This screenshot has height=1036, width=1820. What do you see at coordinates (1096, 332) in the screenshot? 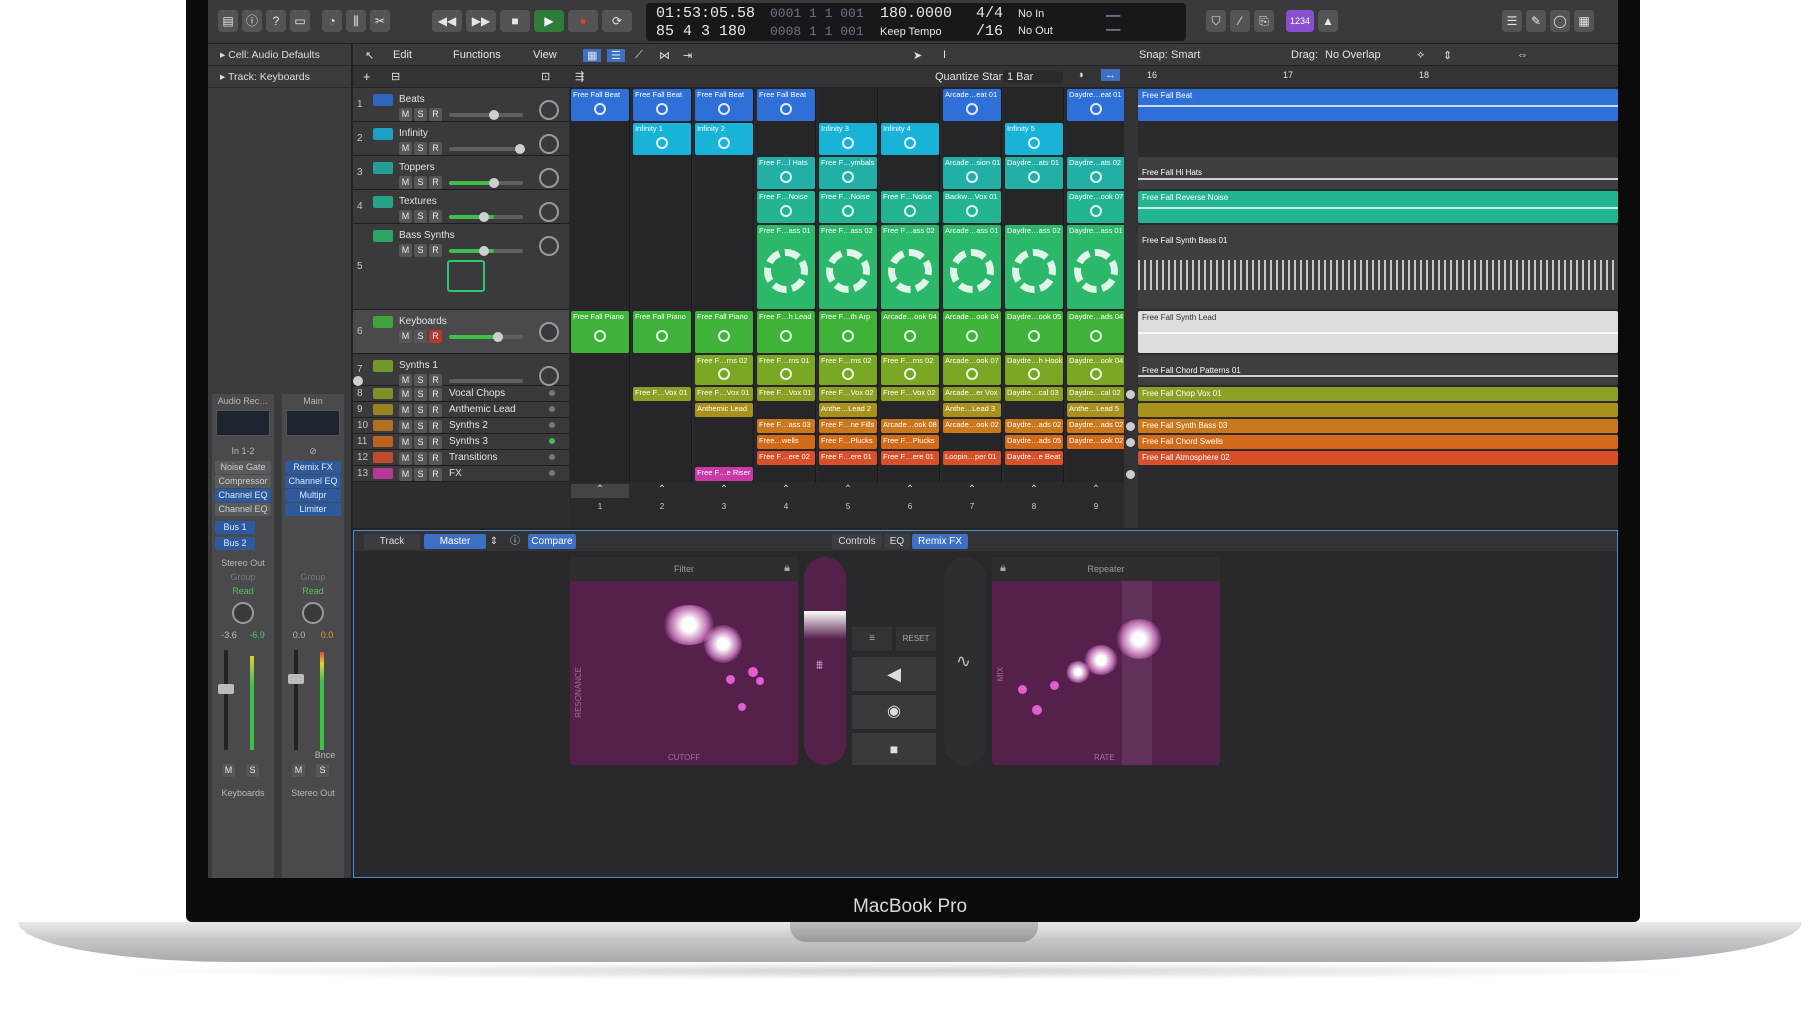
I see `cell-6-9: Daydre…ads 04` at bounding box center [1096, 332].